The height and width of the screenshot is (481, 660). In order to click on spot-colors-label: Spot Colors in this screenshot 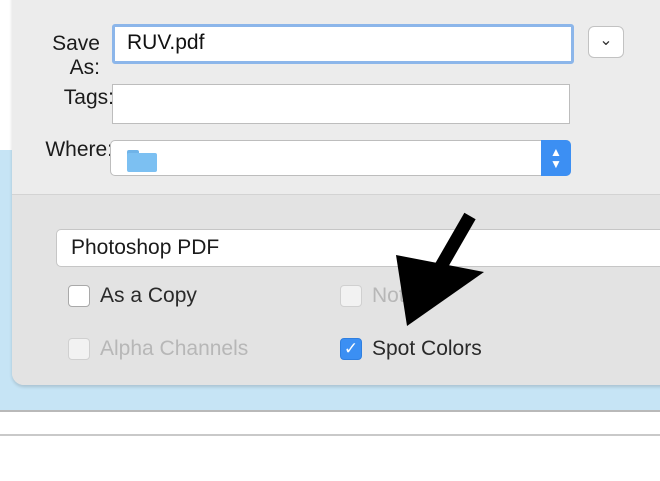, I will do `click(427, 348)`.